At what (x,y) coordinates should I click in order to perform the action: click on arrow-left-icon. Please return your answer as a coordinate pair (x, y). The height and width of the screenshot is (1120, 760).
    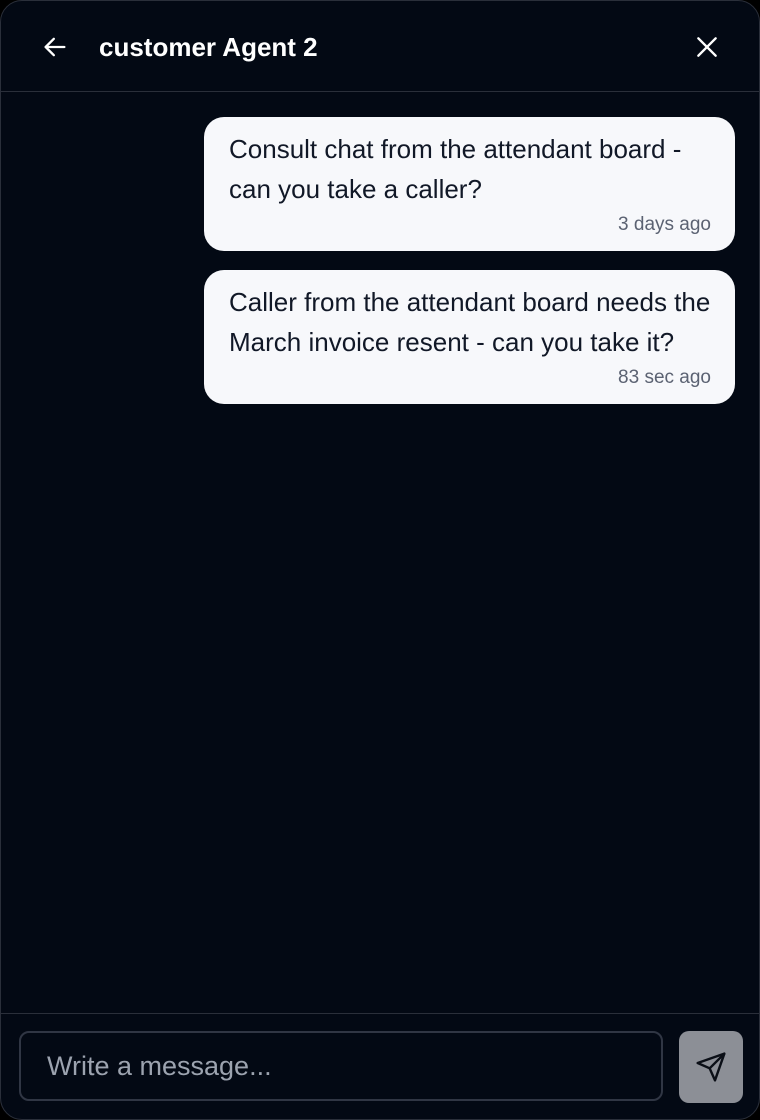
    Looking at the image, I should click on (55, 47).